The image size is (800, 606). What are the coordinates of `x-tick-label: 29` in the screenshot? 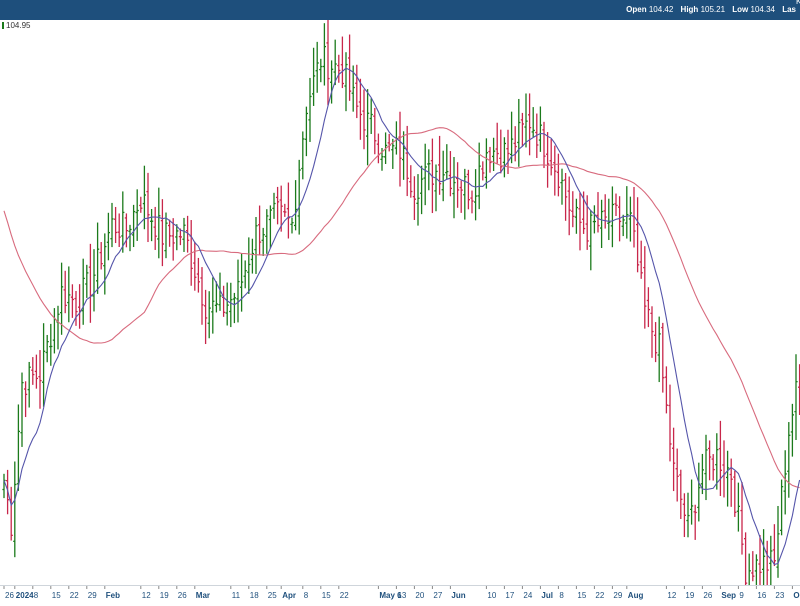 It's located at (92, 595).